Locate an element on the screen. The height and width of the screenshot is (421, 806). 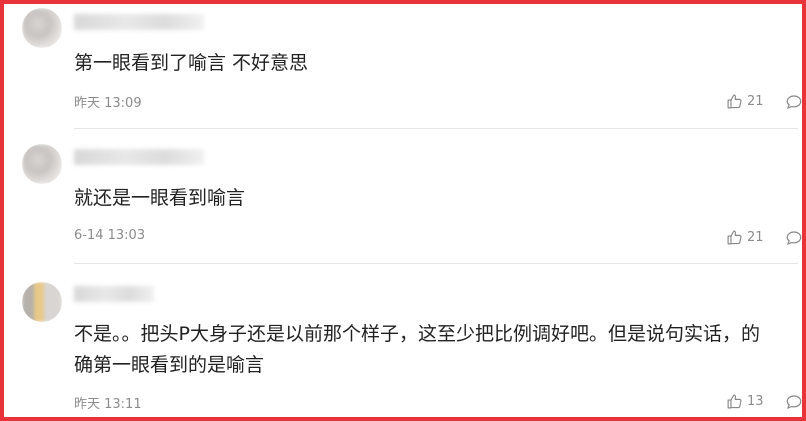
comment-time: 6-14 13:03 is located at coordinates (110, 235).